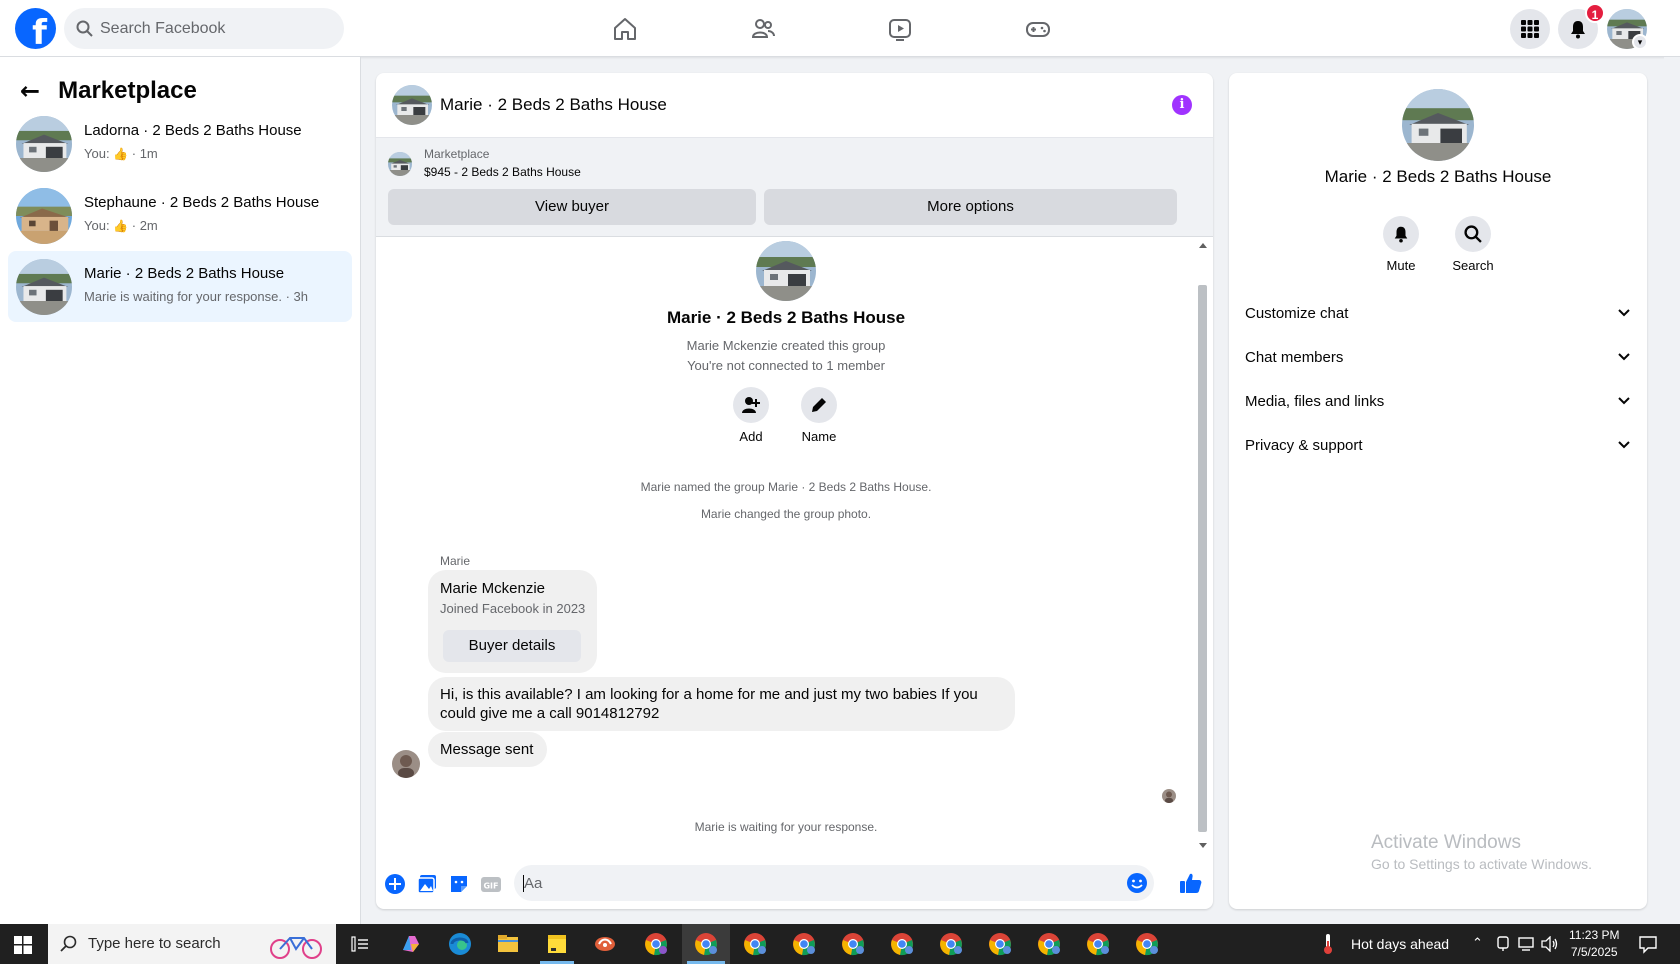  What do you see at coordinates (605, 944) in the screenshot?
I see `snipping-tool-icon` at bounding box center [605, 944].